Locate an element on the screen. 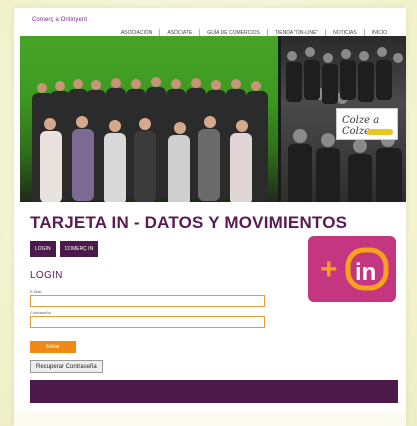  plus-in-logo-icon: + in is located at coordinates (354, 269).